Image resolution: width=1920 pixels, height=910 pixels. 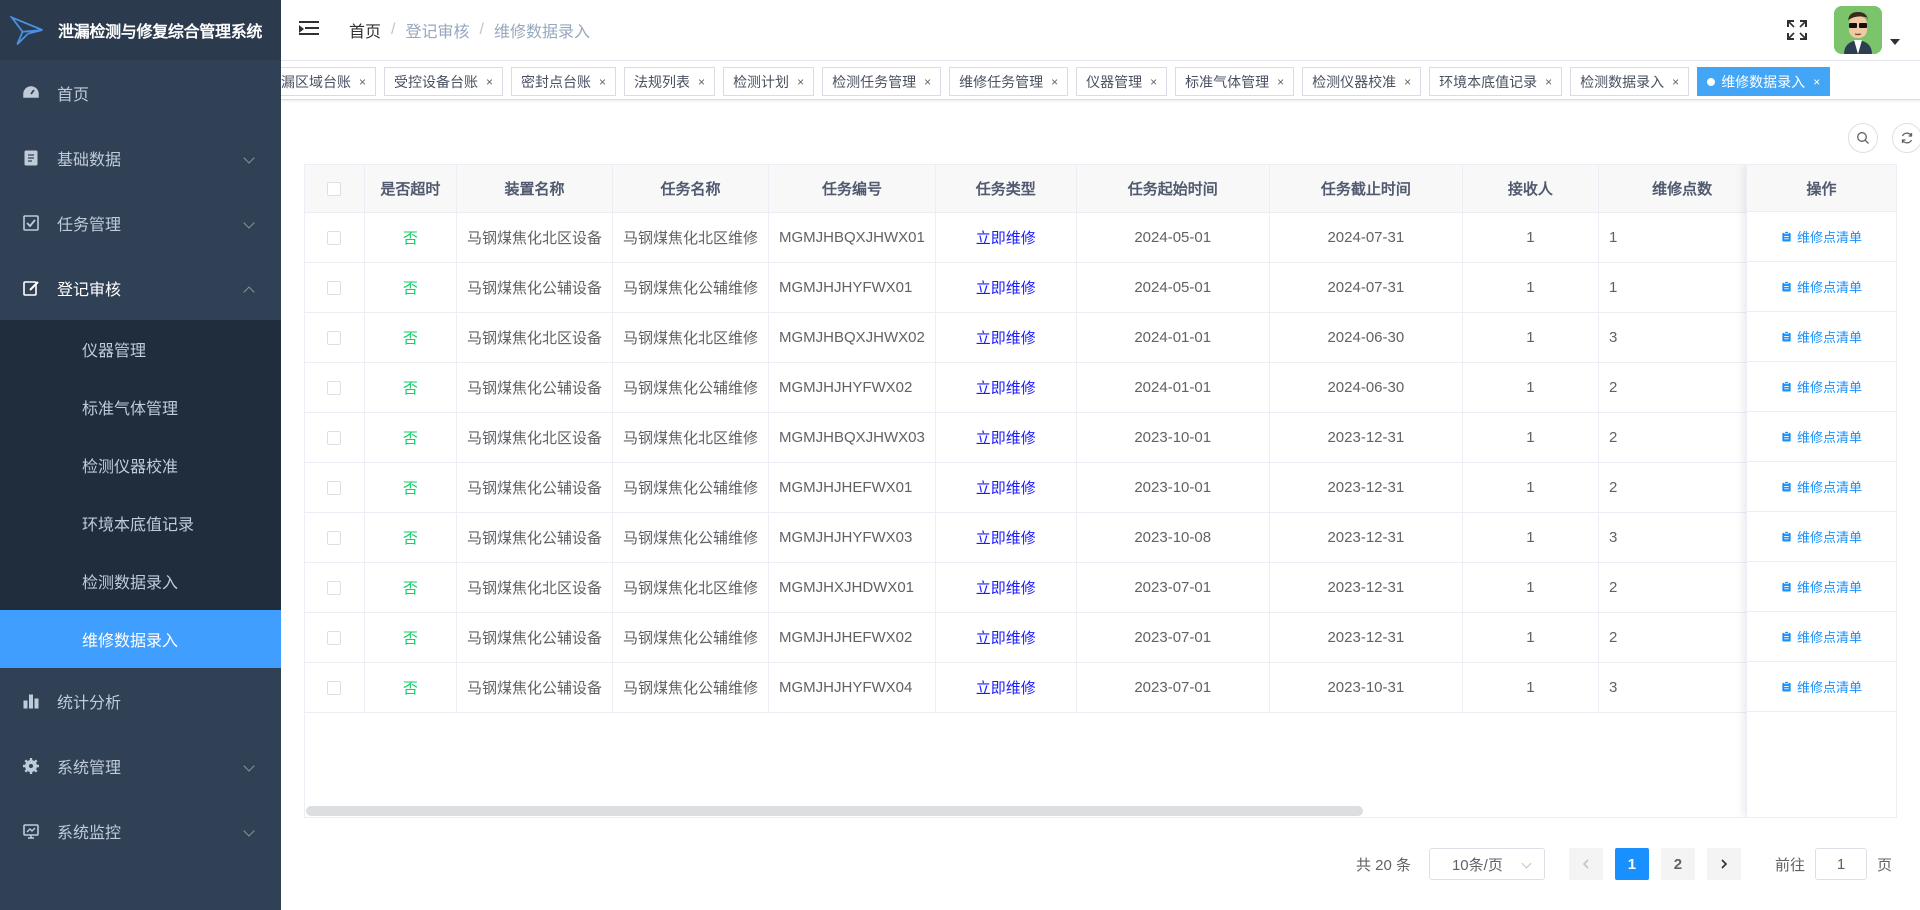 What do you see at coordinates (140, 830) in the screenshot?
I see `sidebar-item-system-monitor: 系统监控` at bounding box center [140, 830].